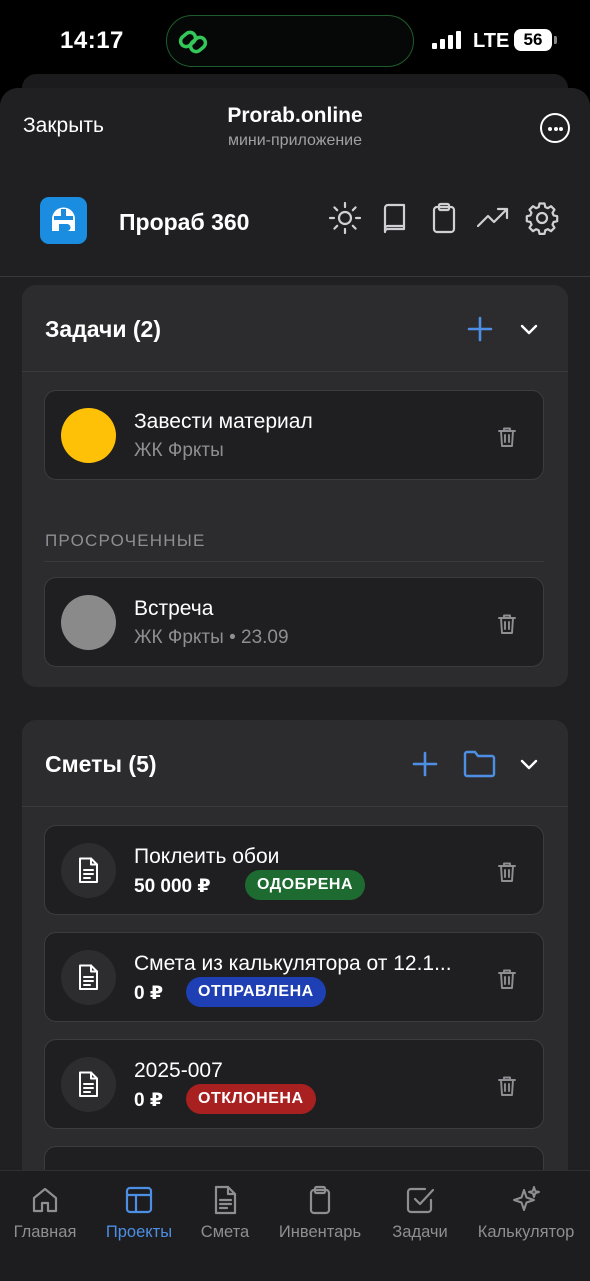 The image size is (590, 1281). I want to click on estimate-amount: 50 000 ₽, so click(172, 886).